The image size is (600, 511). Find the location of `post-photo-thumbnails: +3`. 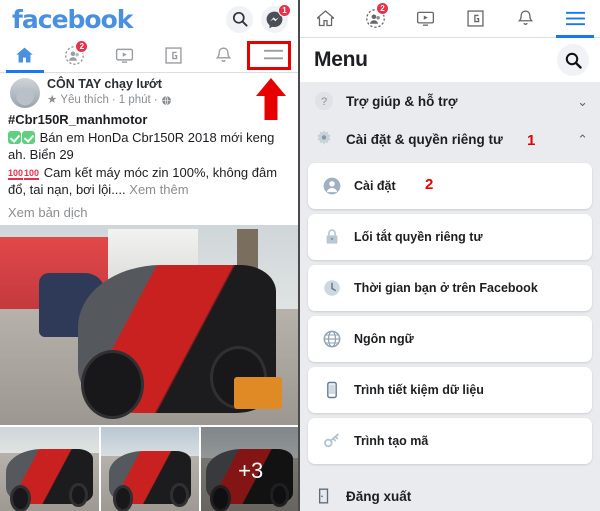

post-photo-thumbnails: +3 is located at coordinates (149, 468).